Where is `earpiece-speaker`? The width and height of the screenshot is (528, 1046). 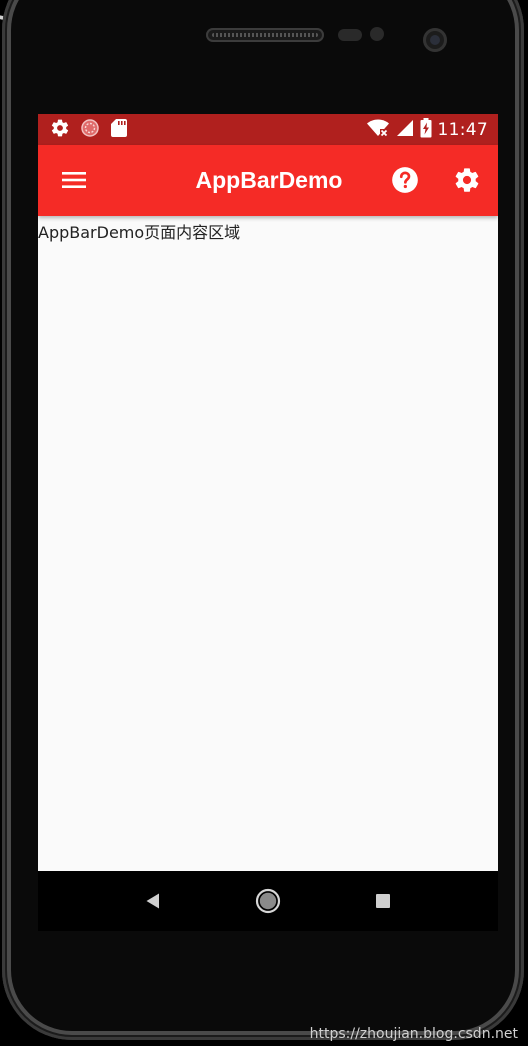 earpiece-speaker is located at coordinates (265, 35).